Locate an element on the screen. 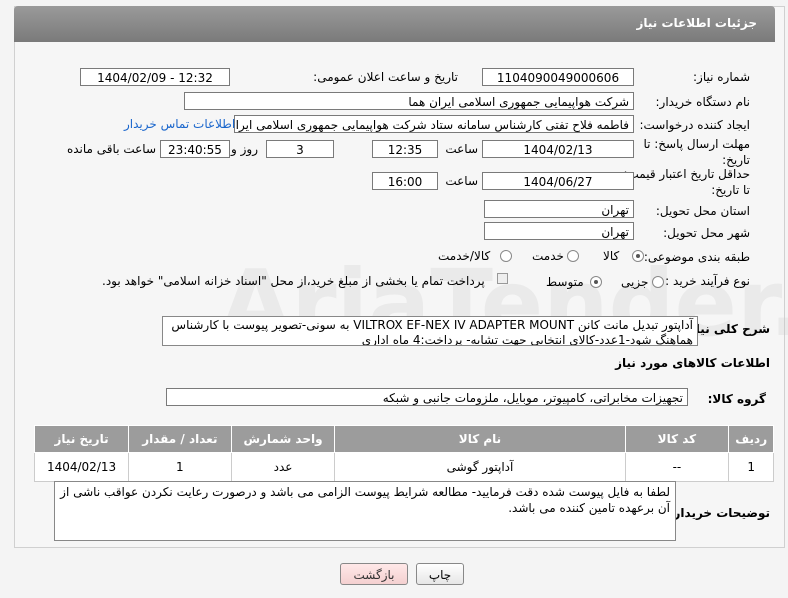  deadline-time-field: 12:35 is located at coordinates (405, 149).